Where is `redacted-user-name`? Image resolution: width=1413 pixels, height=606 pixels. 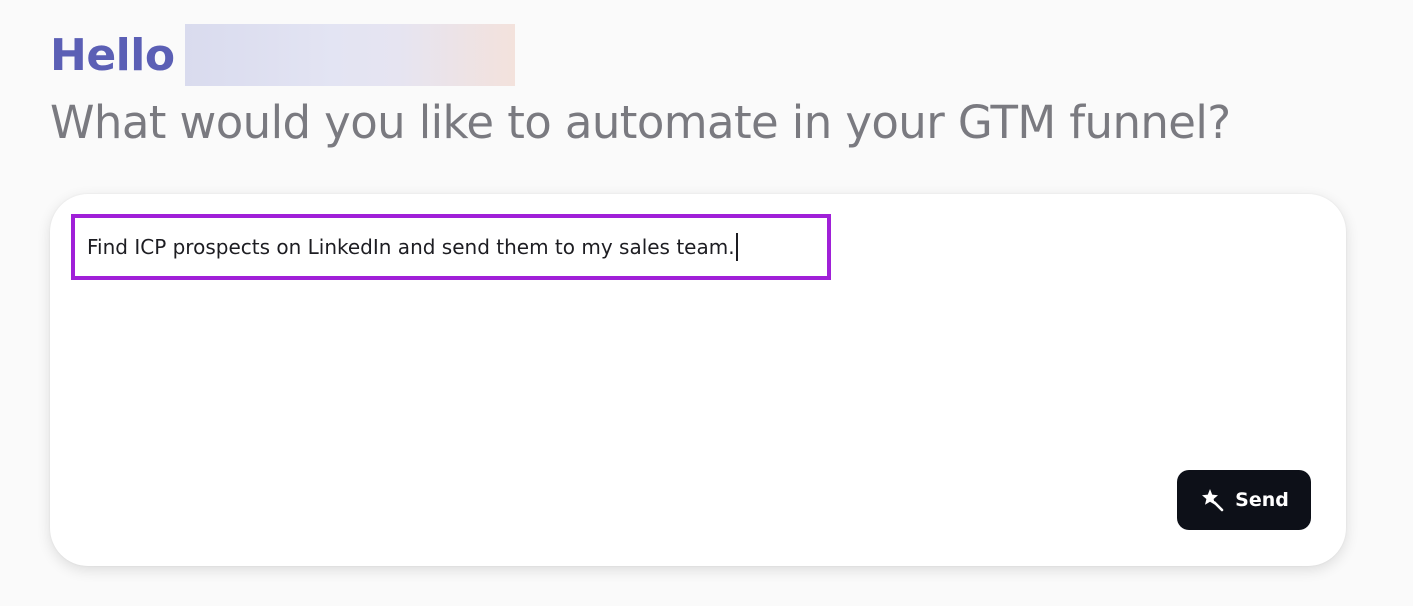 redacted-user-name is located at coordinates (349, 55).